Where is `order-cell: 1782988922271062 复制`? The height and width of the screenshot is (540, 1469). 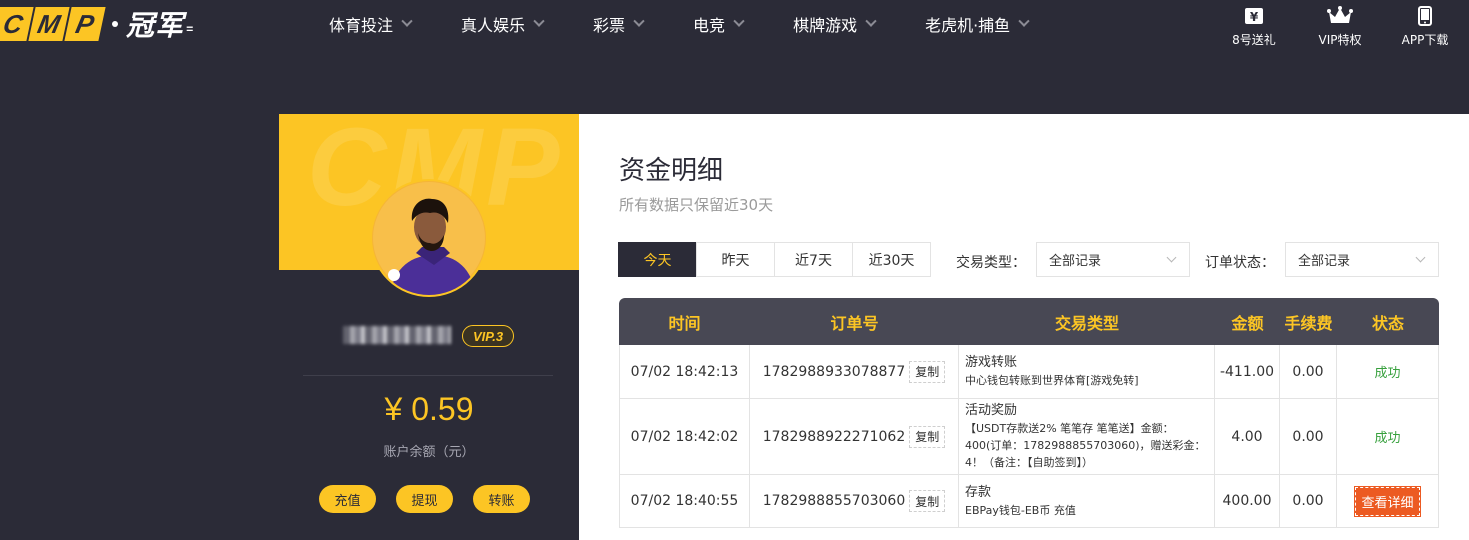 order-cell: 1782988922271062 复制 is located at coordinates (854, 437).